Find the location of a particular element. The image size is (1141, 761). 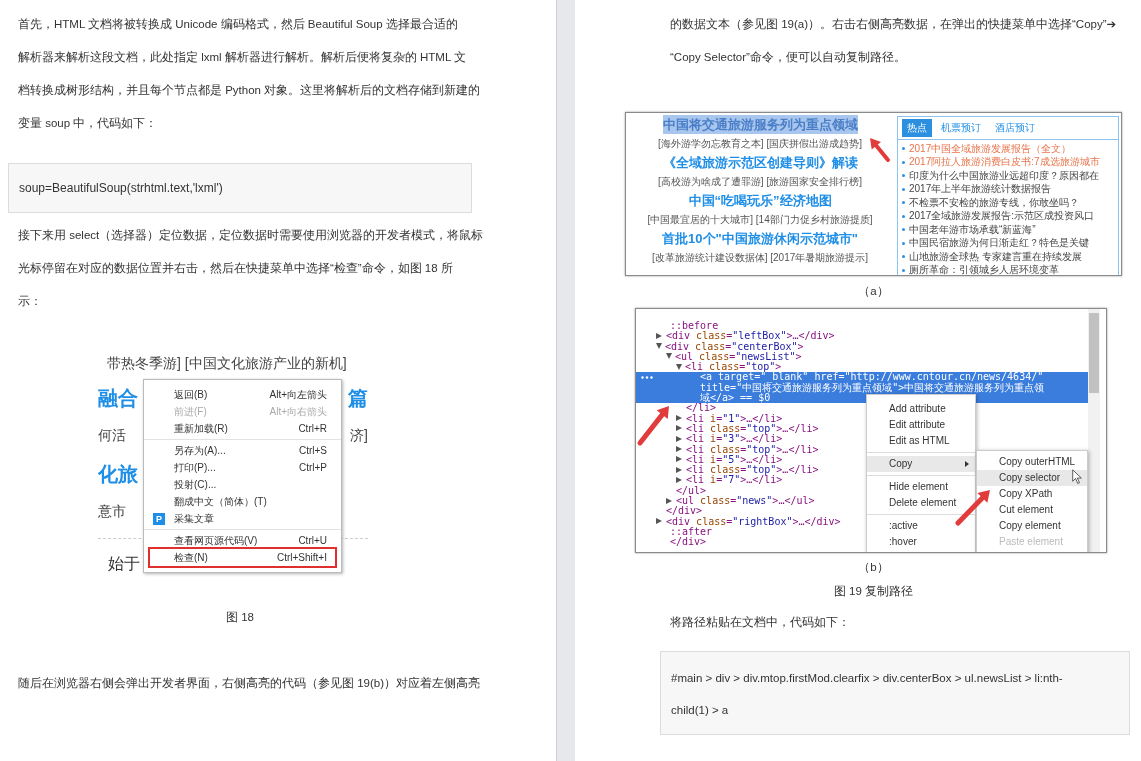

closing-tag: </li> is located at coordinates (701, 408).